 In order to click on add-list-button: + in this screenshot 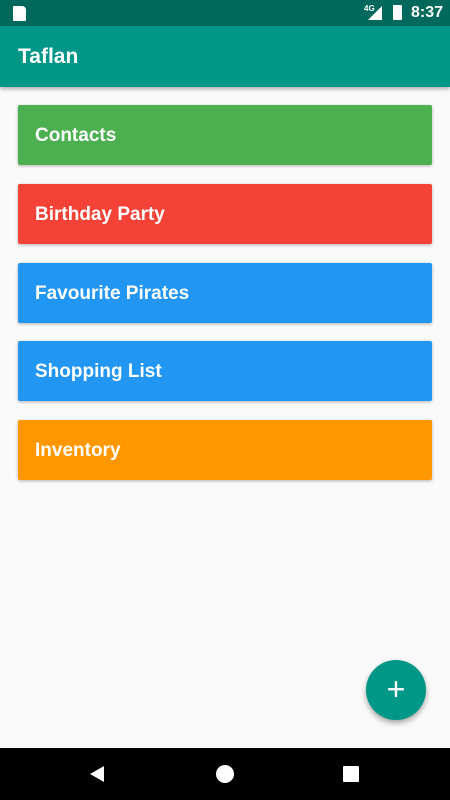, I will do `click(396, 690)`.